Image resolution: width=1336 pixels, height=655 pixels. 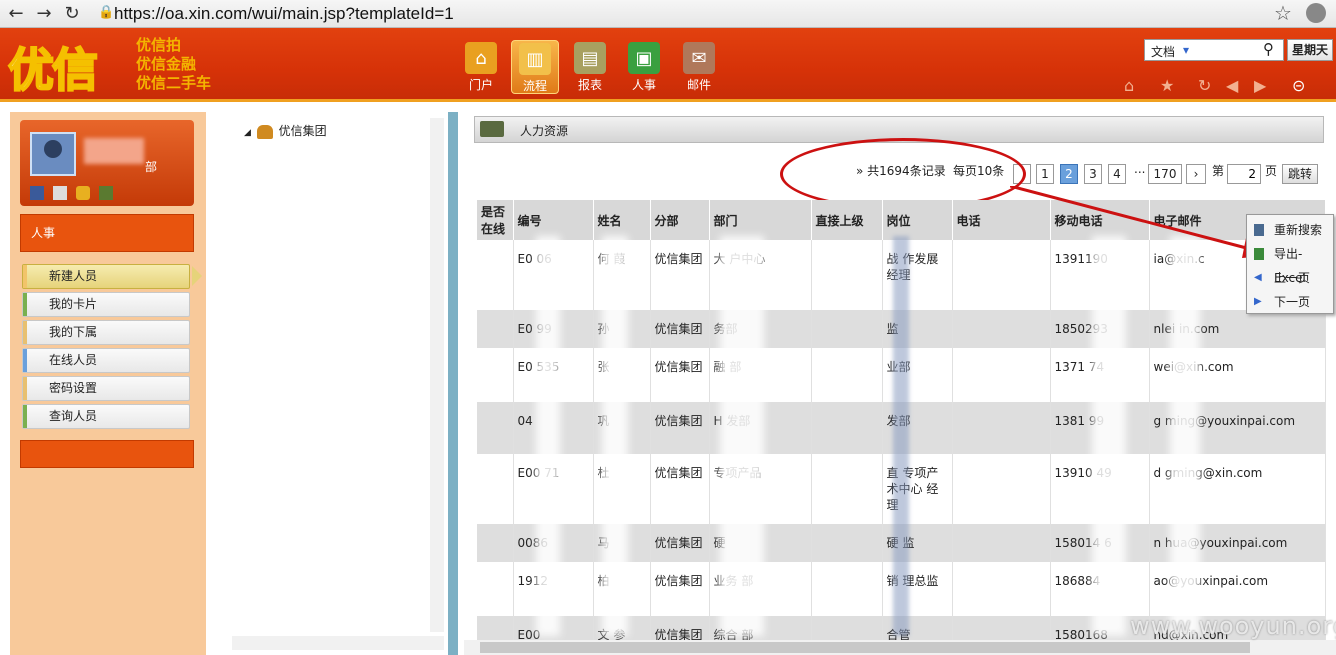 What do you see at coordinates (338, 643) in the screenshot?
I see `tree-horizontal-scrollbar` at bounding box center [338, 643].